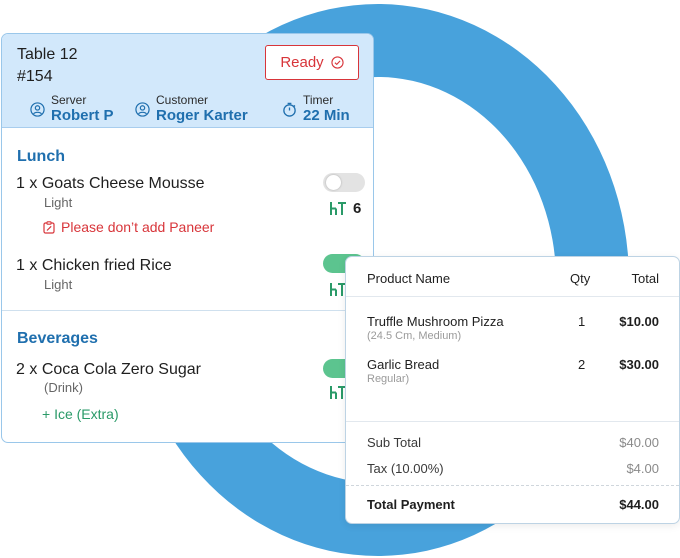 The image size is (680, 558). I want to click on item-note: Please don’t add Paneer, so click(128, 227).